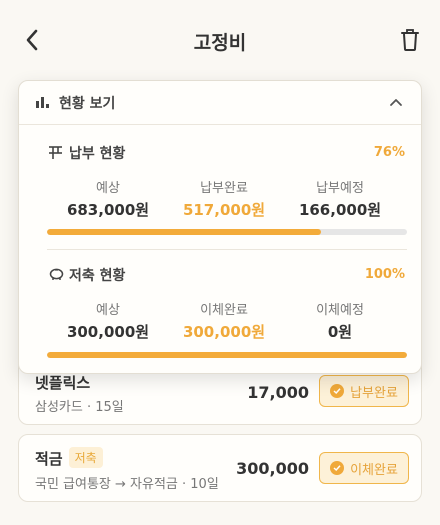 The width and height of the screenshot is (440, 525). I want to click on status-button-transferred: 이체완료, so click(364, 468).